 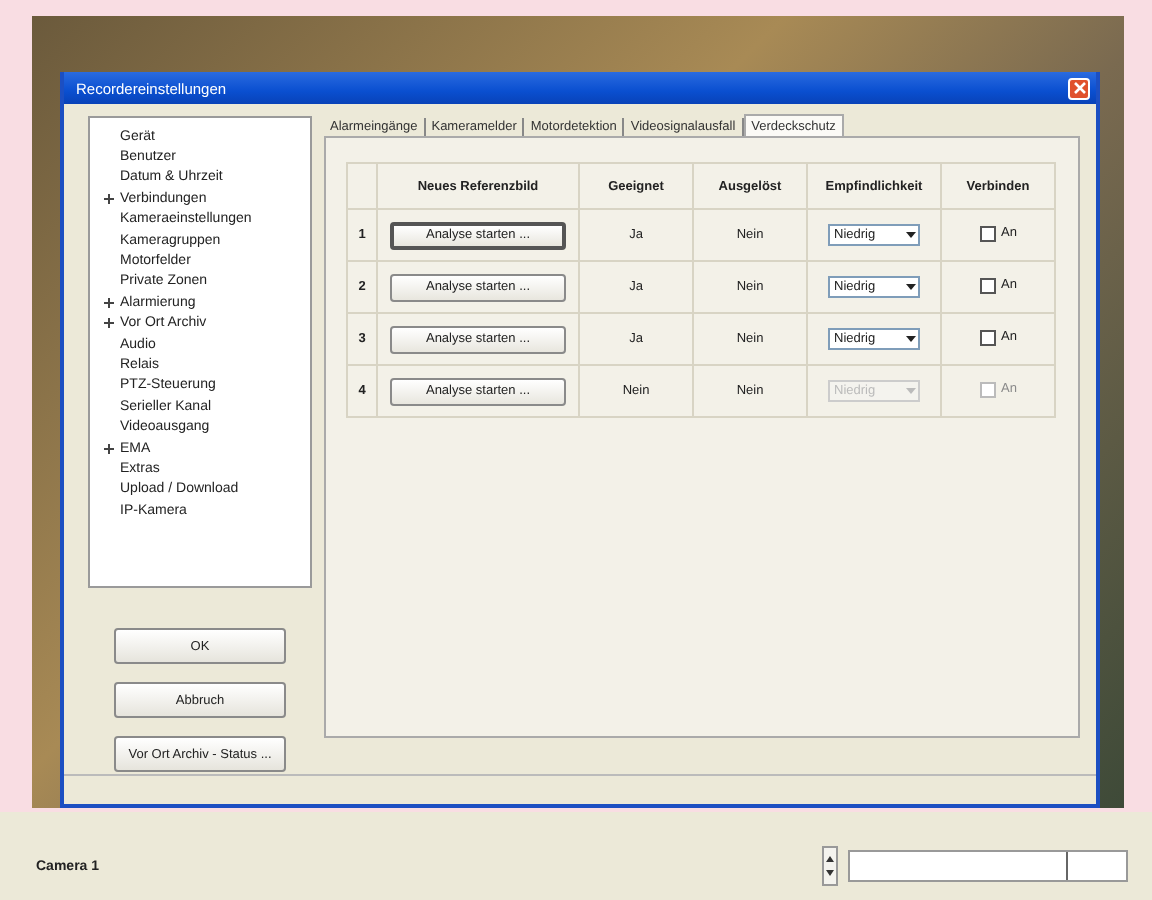 I want to click on close-button, so click(x=1079, y=88).